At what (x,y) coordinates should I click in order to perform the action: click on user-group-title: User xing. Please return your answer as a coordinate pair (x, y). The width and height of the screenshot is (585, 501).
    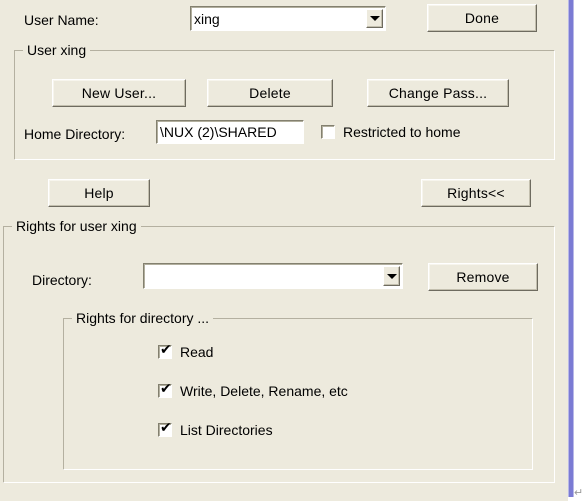
    Looking at the image, I should click on (57, 50).